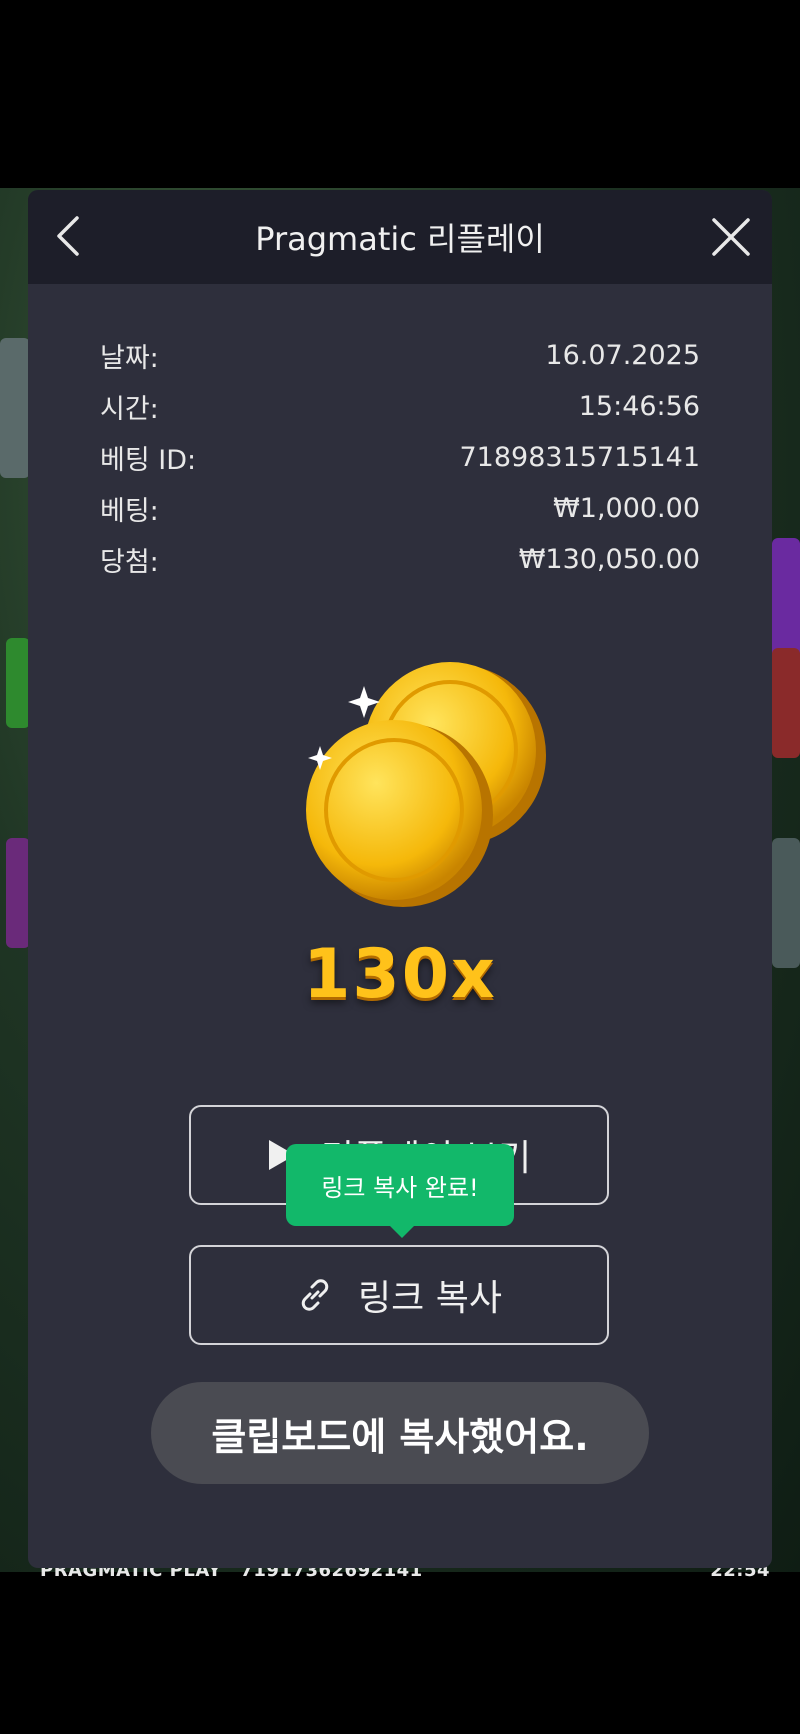  I want to click on copy-link-label: 링크 복사, so click(430, 1298).